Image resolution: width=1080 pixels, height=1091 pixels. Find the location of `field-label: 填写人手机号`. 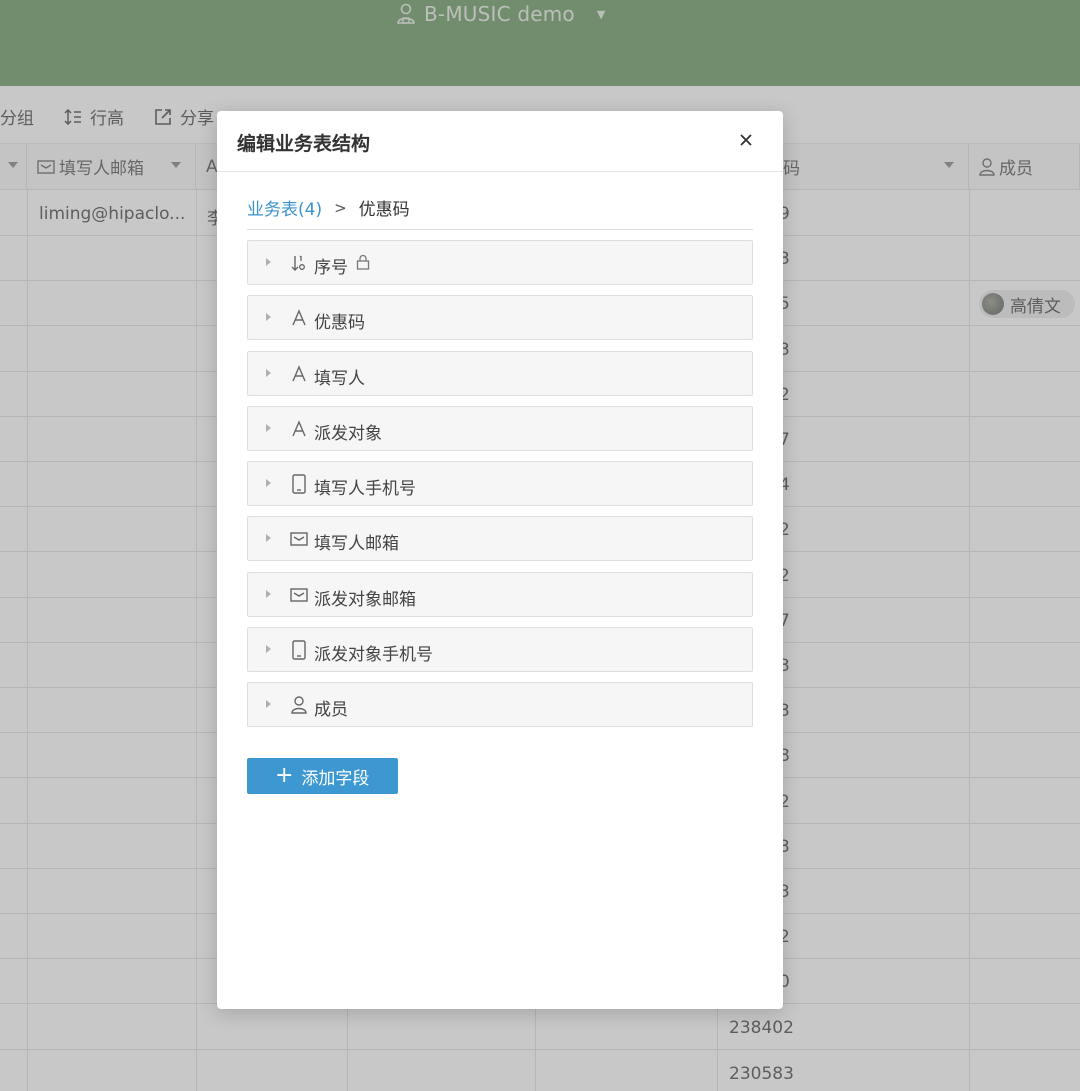

field-label: 填写人手机号 is located at coordinates (365, 489).